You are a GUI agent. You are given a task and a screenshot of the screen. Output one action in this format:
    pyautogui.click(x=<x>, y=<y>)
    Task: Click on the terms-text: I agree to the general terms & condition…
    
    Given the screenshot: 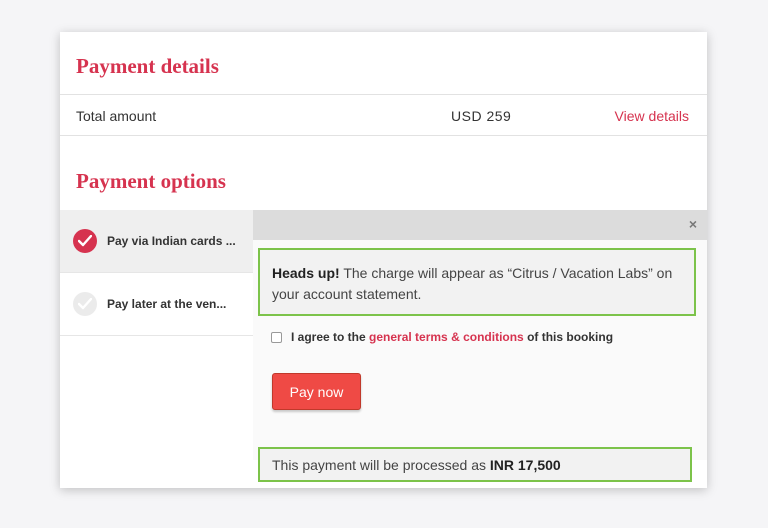 What is the action you would take?
    pyautogui.click(x=452, y=337)
    